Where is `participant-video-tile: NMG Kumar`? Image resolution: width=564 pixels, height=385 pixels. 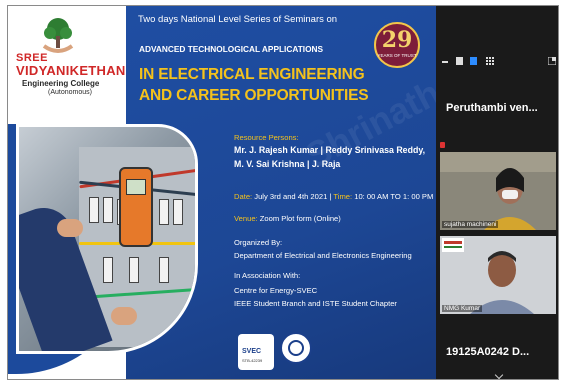
participant-video-tile: NMG Kumar is located at coordinates (498, 275).